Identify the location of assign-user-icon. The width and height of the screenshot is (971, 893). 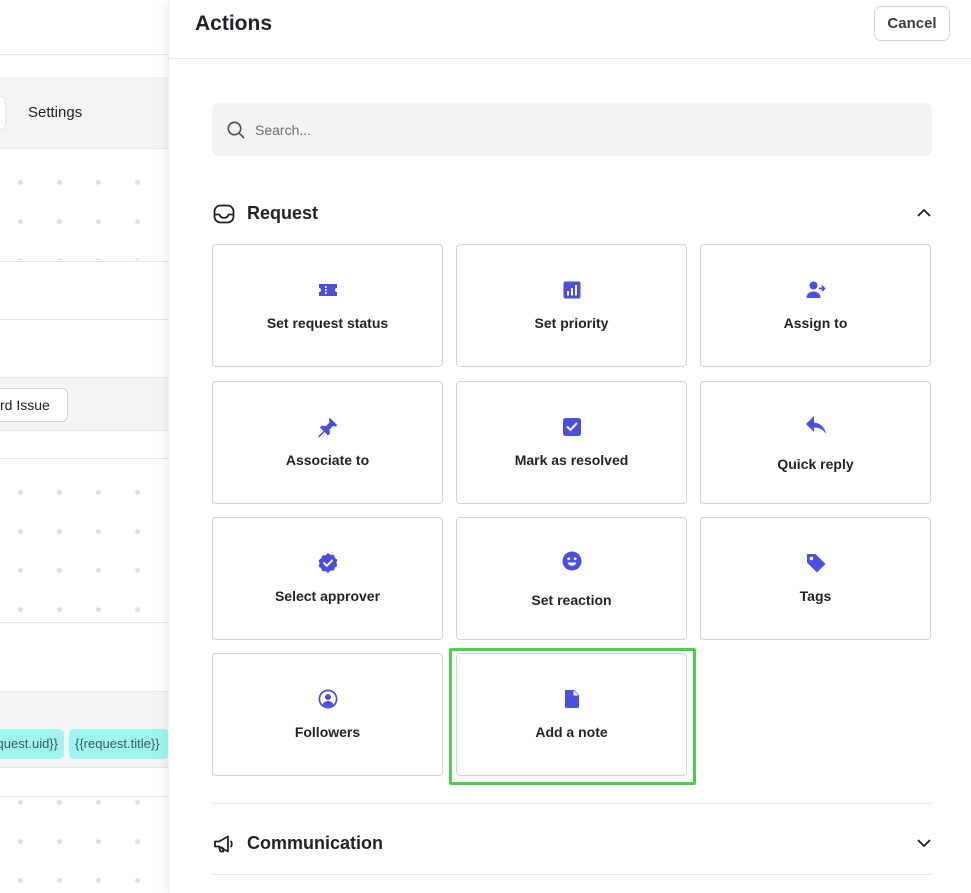
(816, 290).